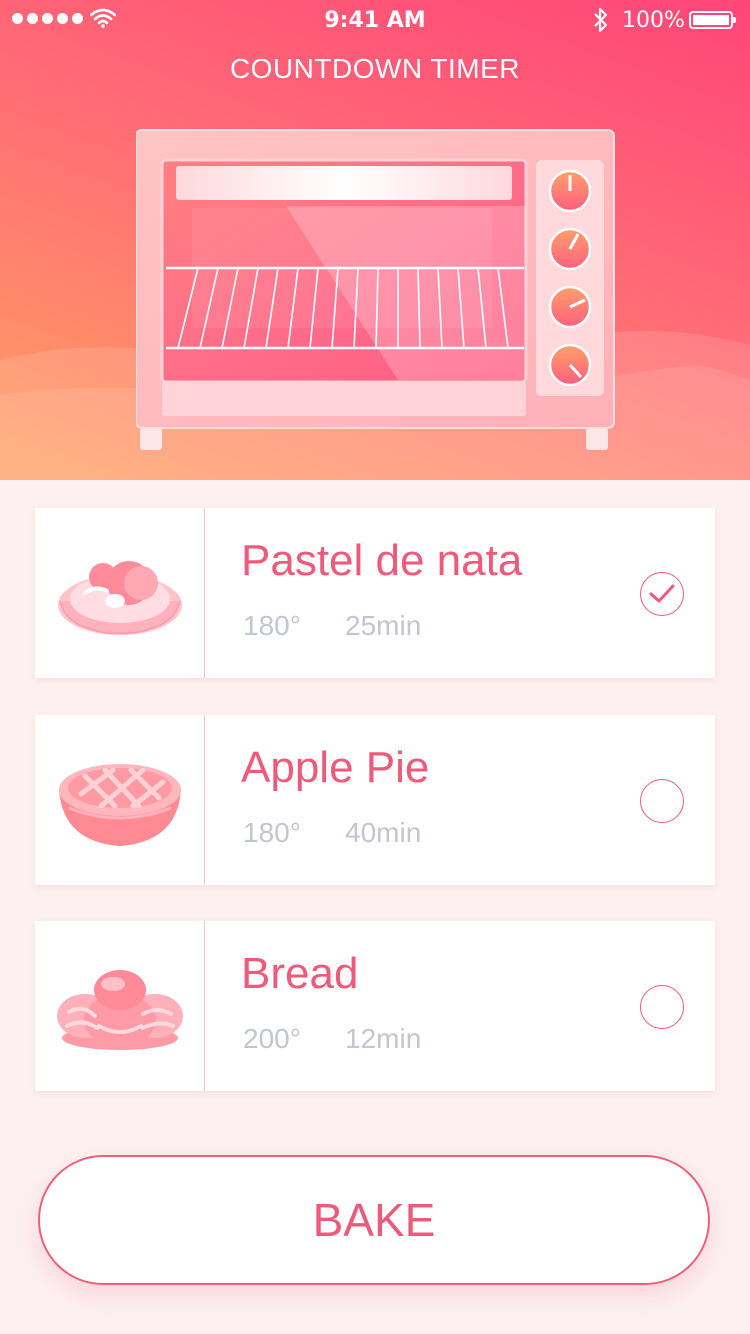 This screenshot has height=1334, width=750. I want to click on apple-pie-icon, so click(120, 805).